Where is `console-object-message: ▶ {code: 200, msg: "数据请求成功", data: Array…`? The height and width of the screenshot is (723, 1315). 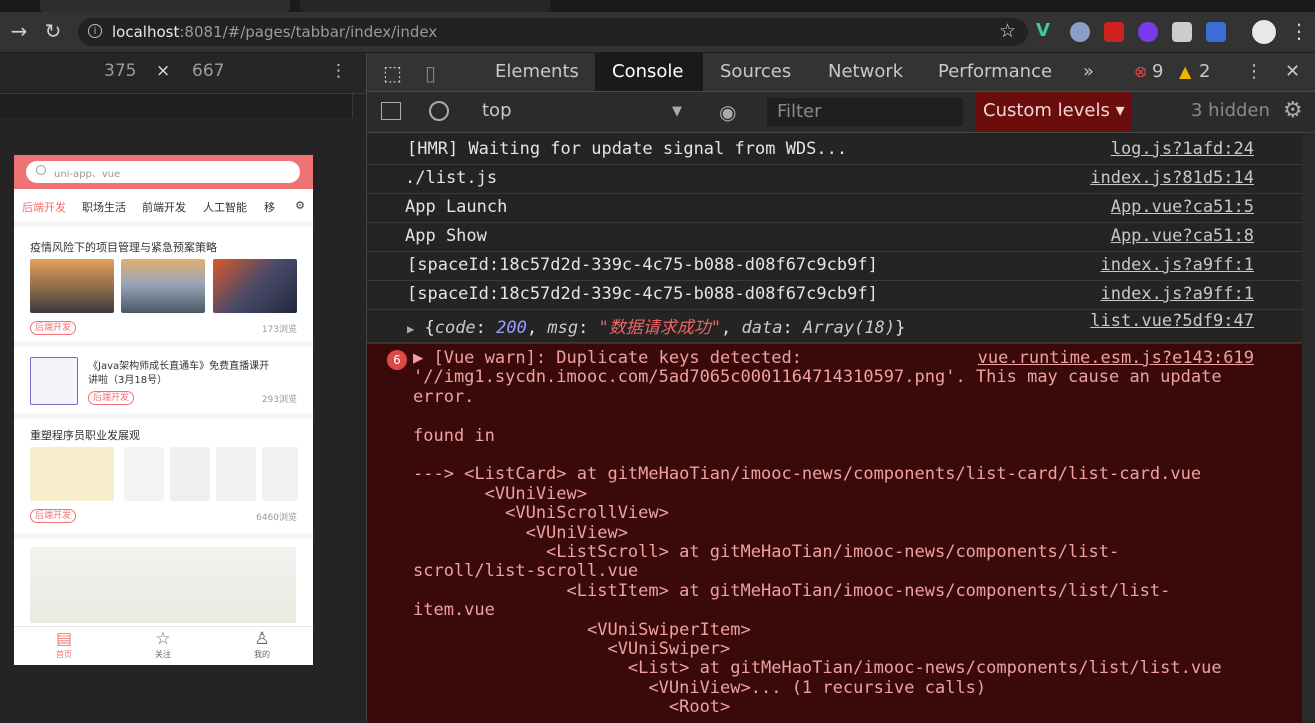
console-object-message: ▶ {code: 200, msg: "数据请求成功", data: Array… is located at coordinates (834, 326).